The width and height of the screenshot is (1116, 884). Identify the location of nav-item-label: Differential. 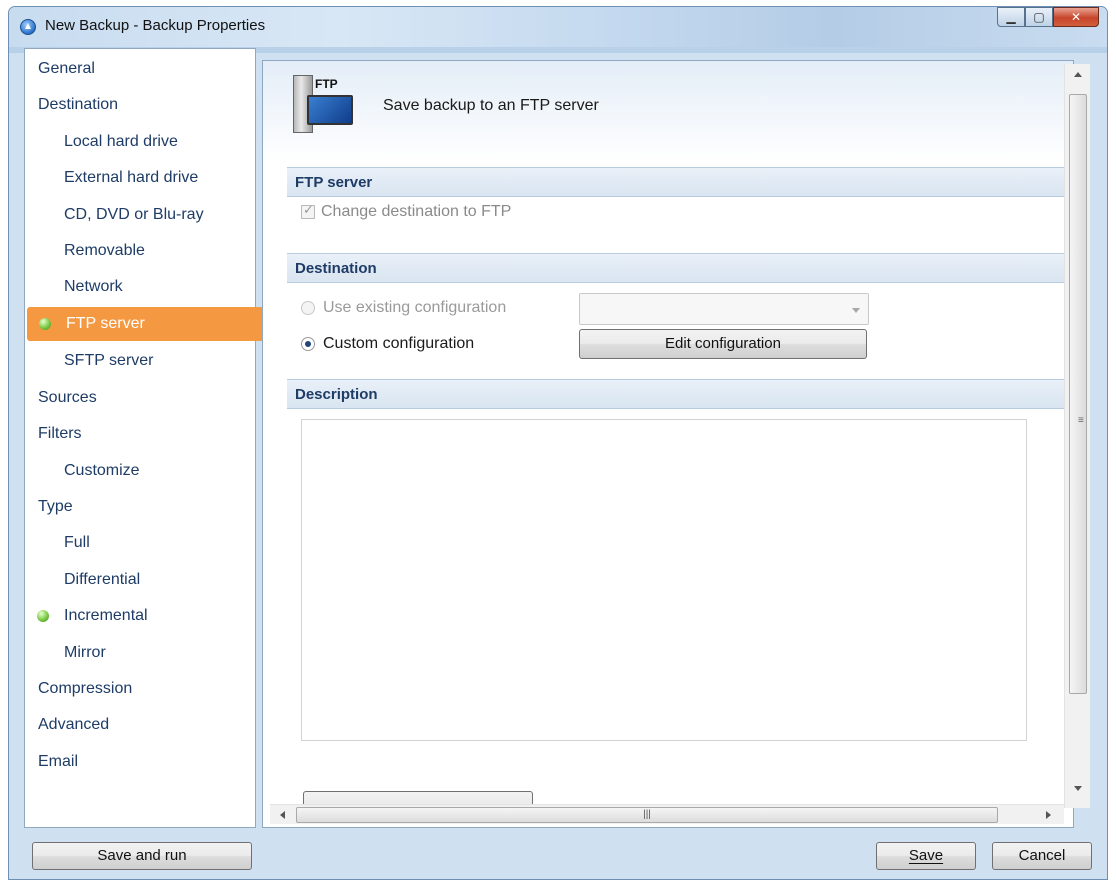
(102, 579).